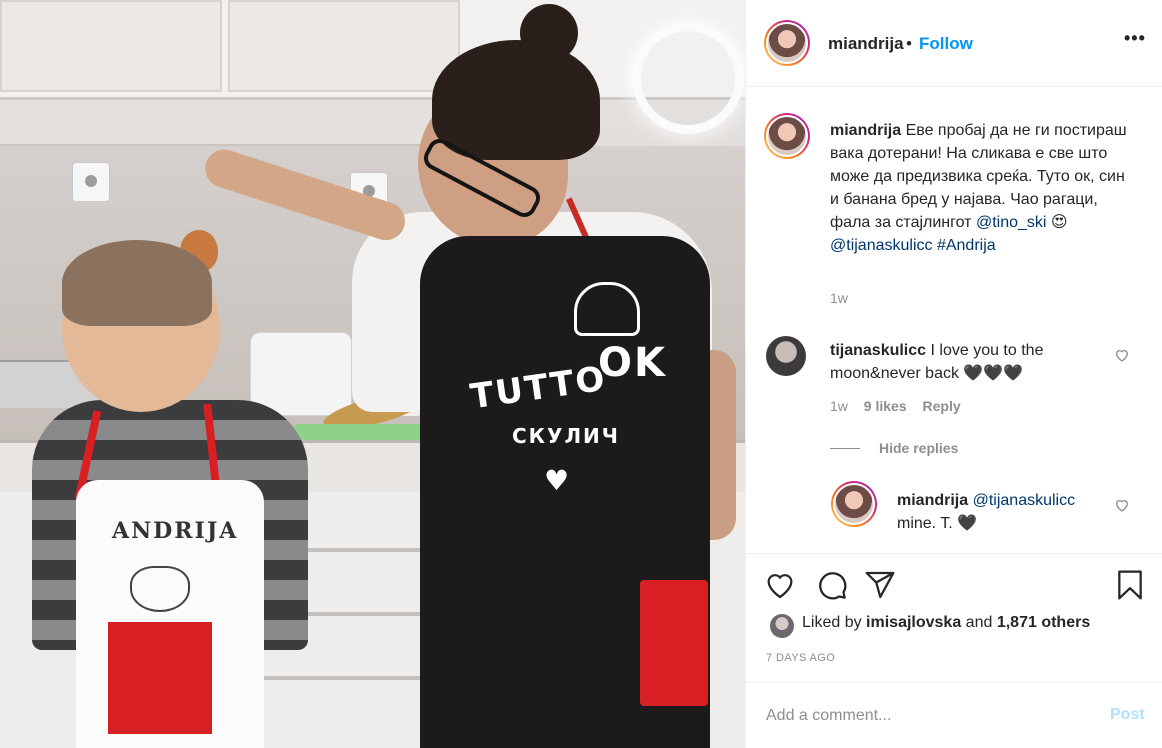  What do you see at coordinates (839, 406) in the screenshot?
I see `comment-age: 1w` at bounding box center [839, 406].